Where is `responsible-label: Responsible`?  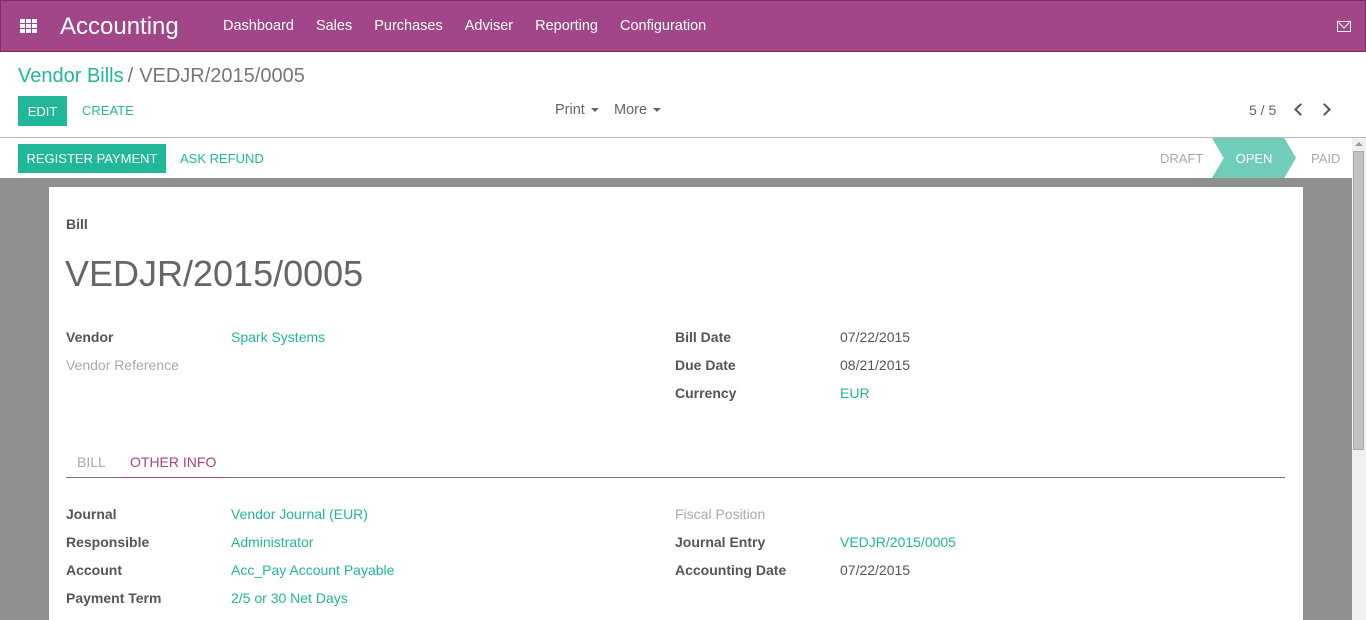
responsible-label: Responsible is located at coordinates (108, 542).